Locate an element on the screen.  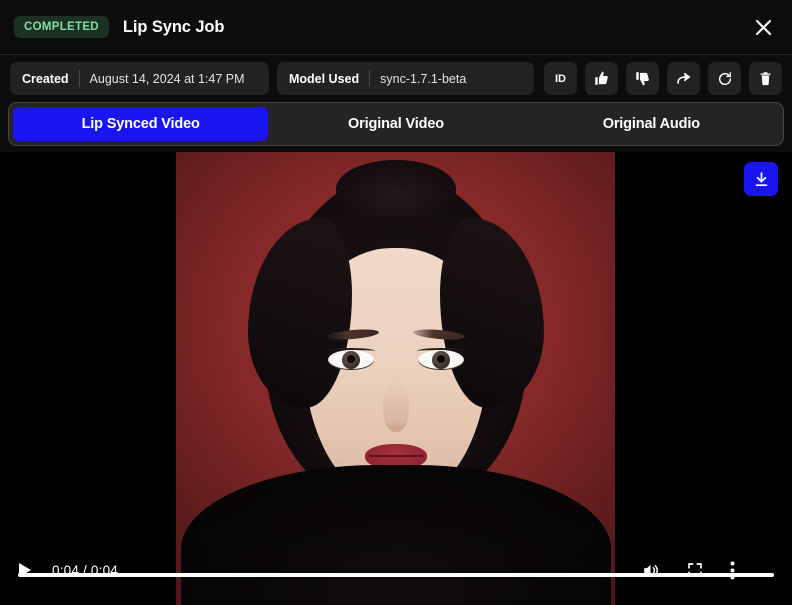
progress-bar is located at coordinates (396, 575).